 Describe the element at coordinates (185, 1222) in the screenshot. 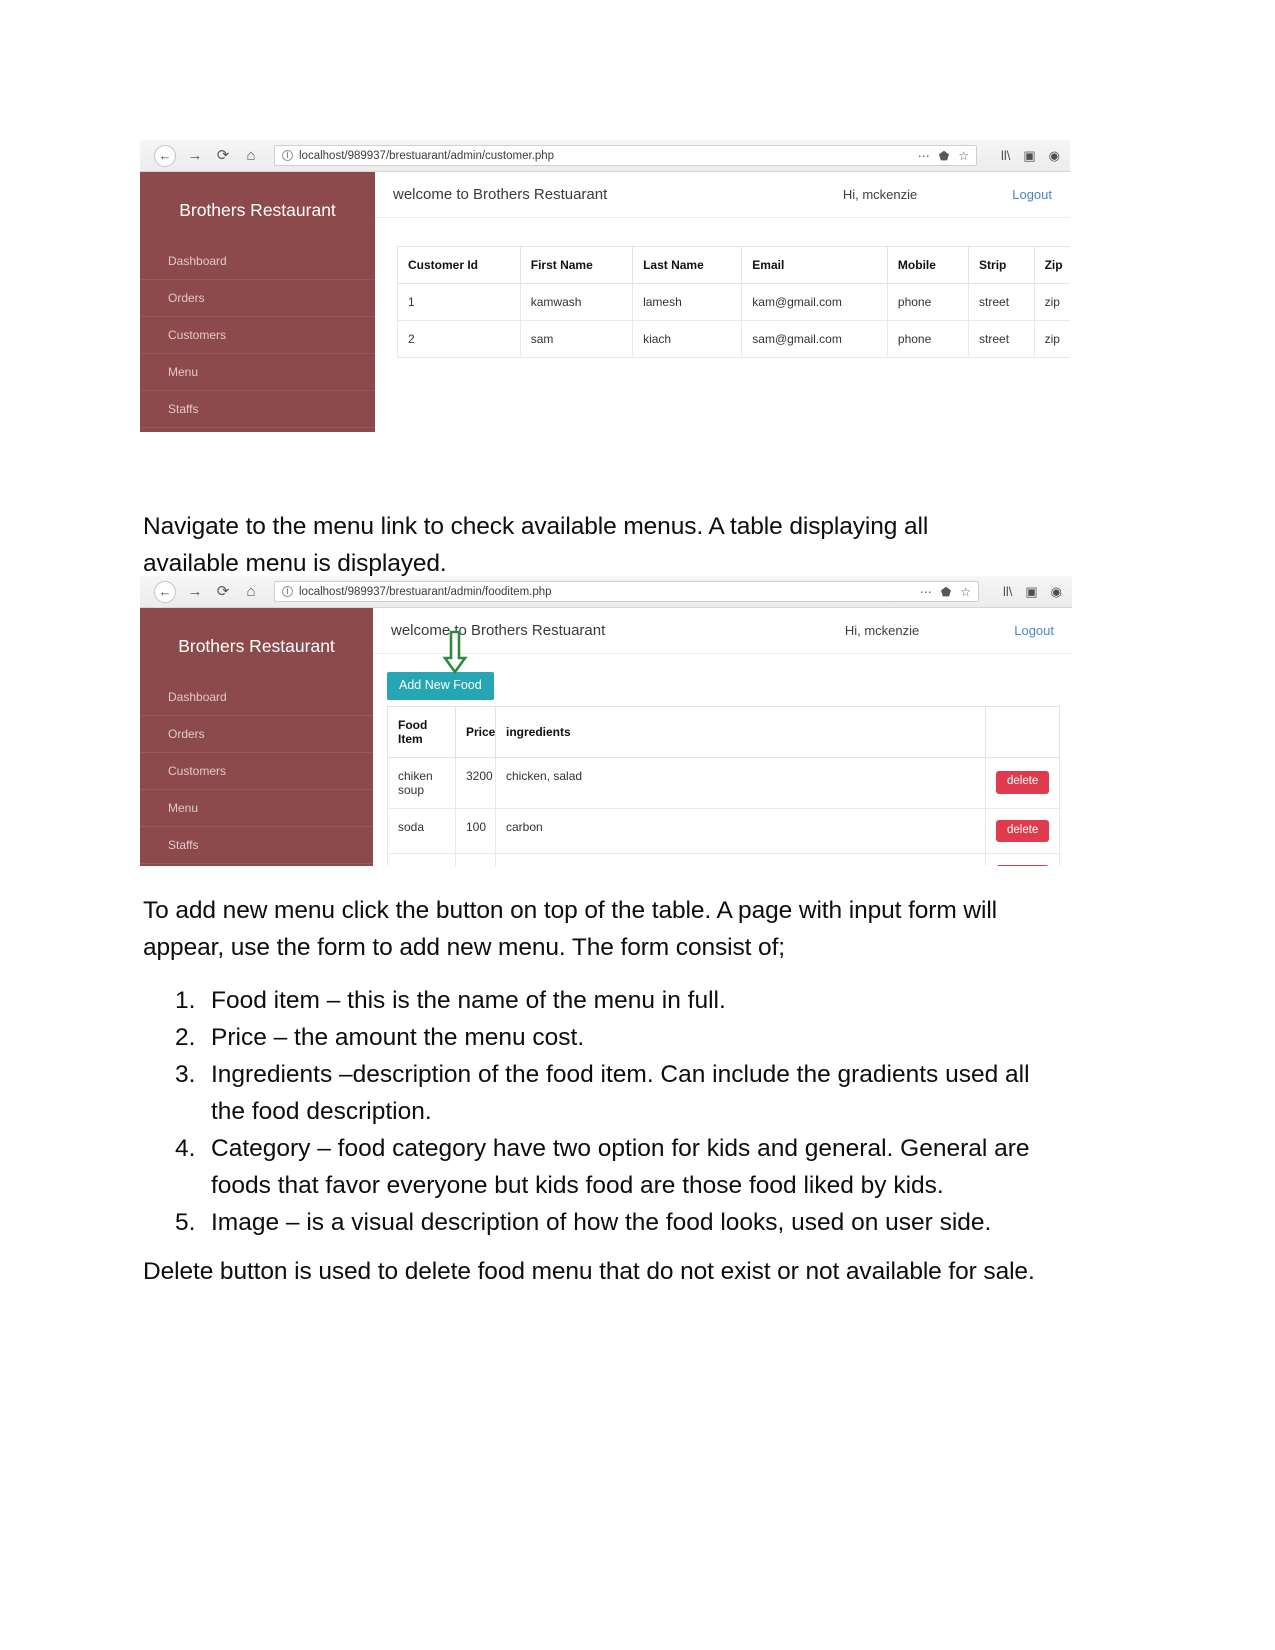

I see `list-number: 5.` at that location.